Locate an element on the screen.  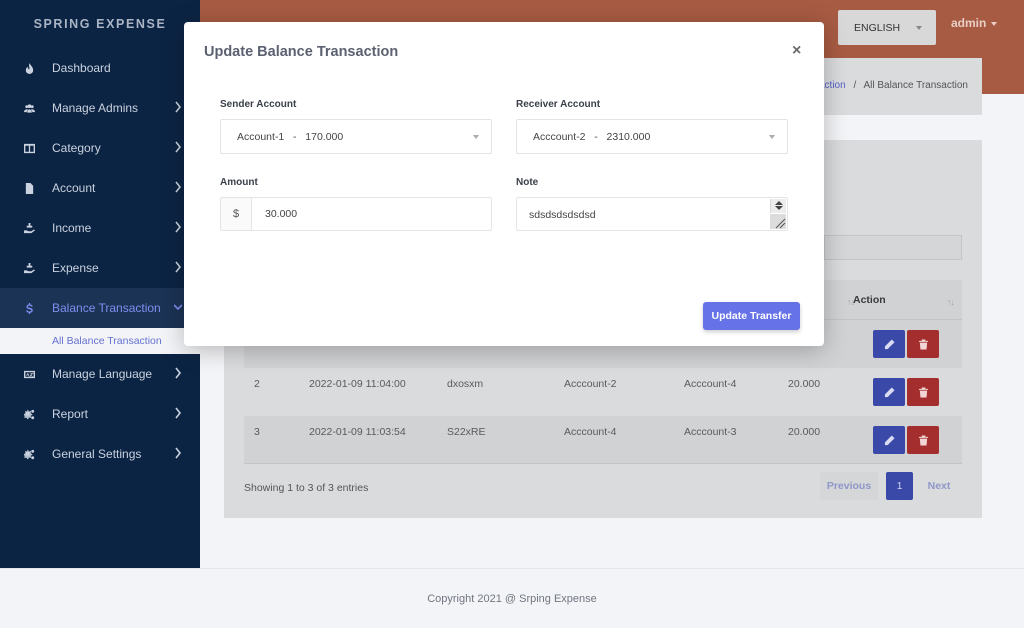
sidebar-item-label: Category is located at coordinates (76, 148).